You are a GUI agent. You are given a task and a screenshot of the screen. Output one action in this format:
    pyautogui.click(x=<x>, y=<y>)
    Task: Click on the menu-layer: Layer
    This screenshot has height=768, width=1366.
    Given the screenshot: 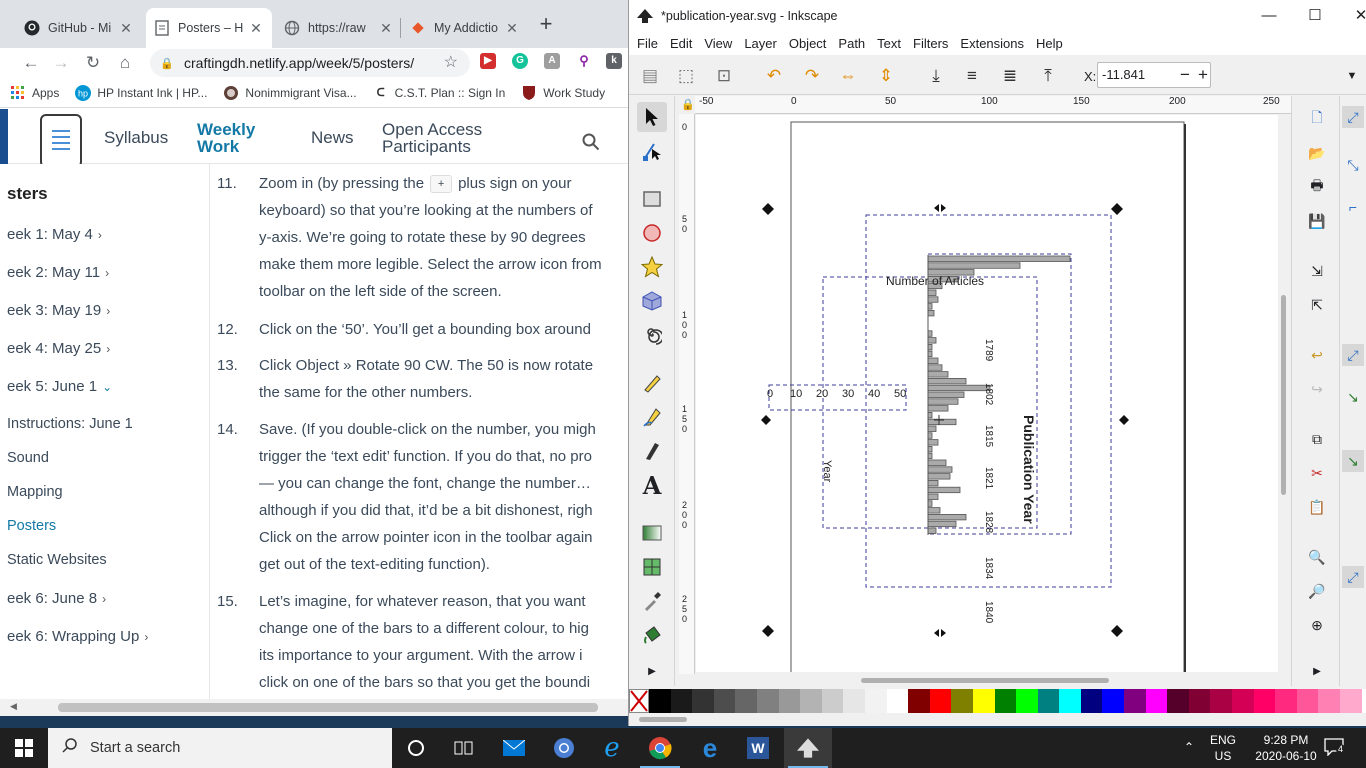 What is the action you would take?
    pyautogui.click(x=760, y=43)
    